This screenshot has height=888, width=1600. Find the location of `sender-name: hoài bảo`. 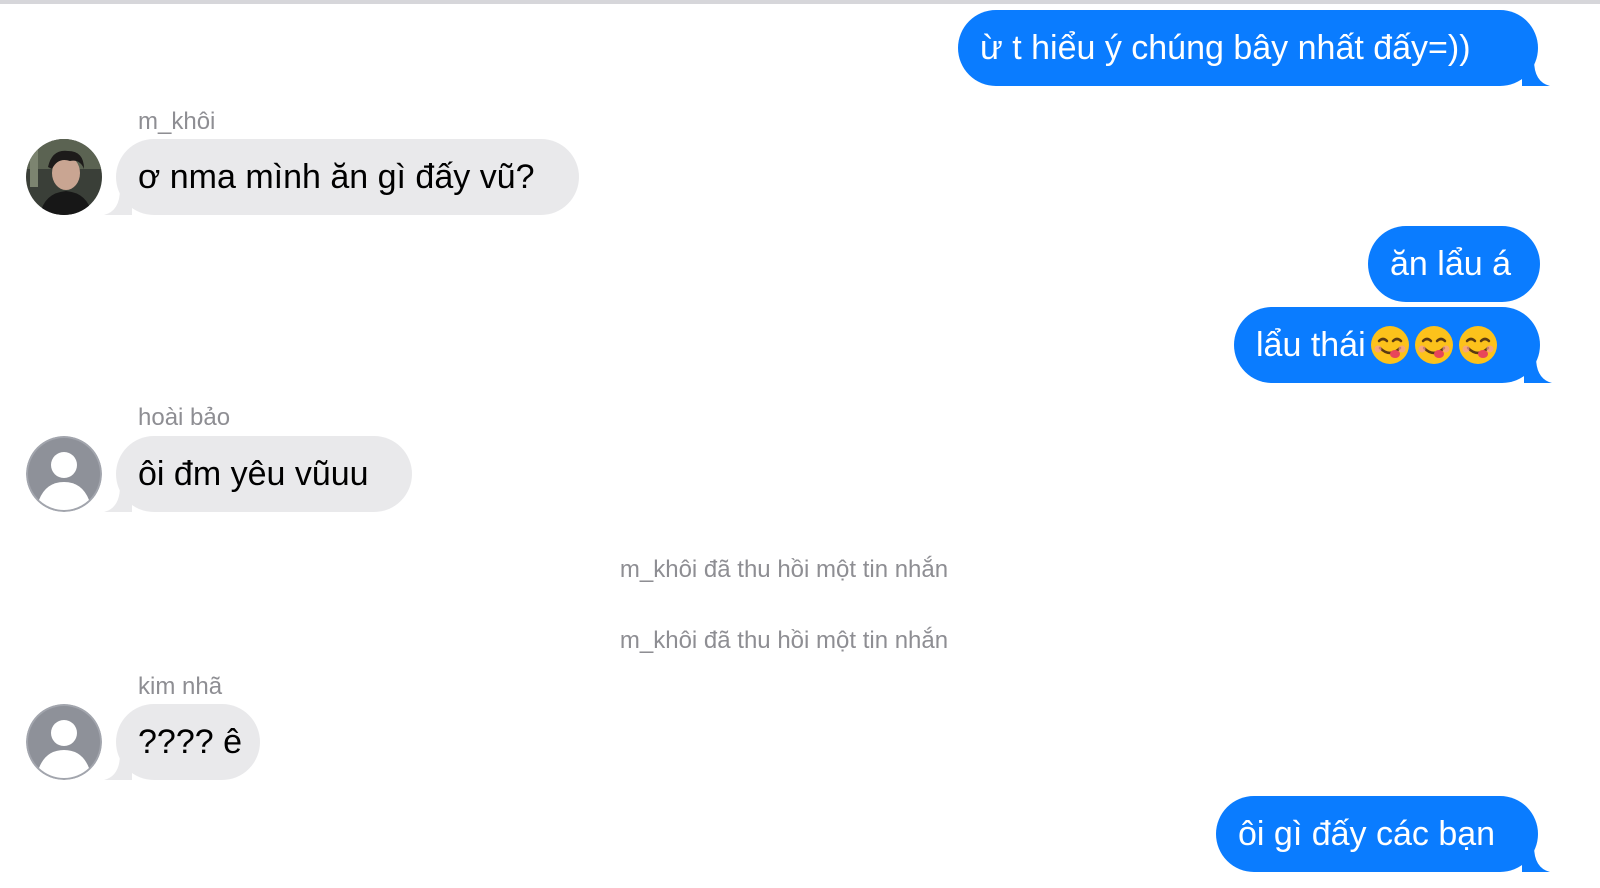

sender-name: hoài bảo is located at coordinates (184, 417).